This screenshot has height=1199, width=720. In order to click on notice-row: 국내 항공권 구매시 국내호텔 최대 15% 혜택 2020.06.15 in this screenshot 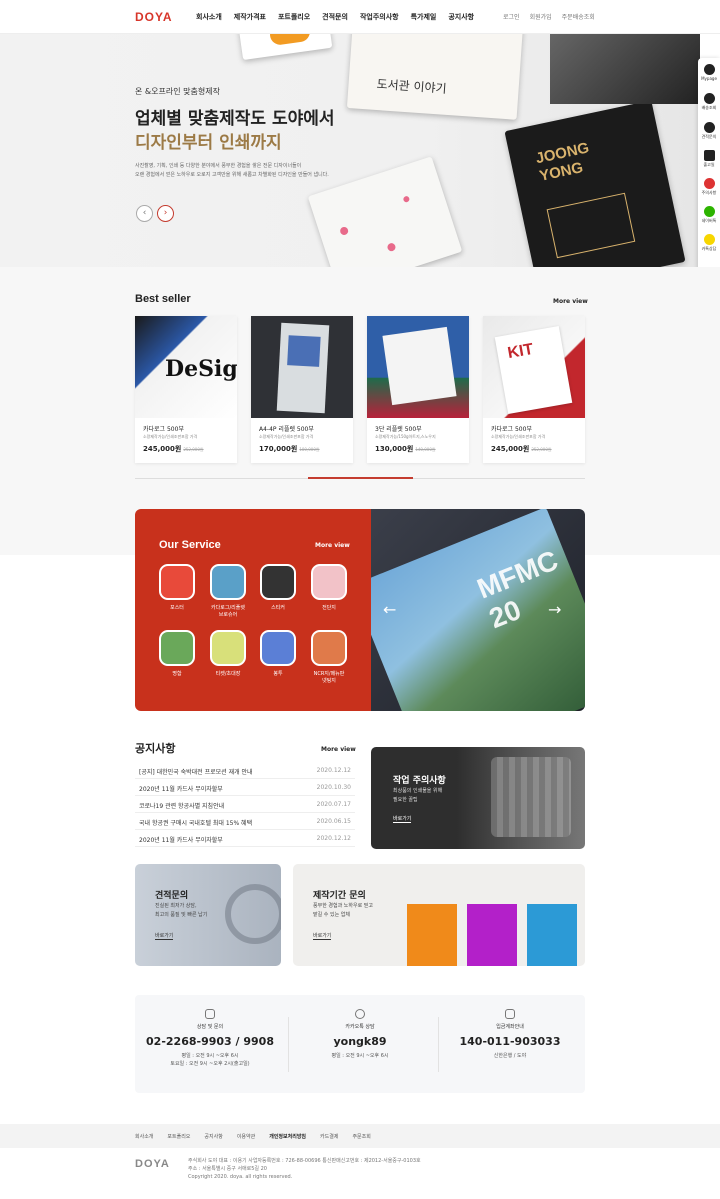, I will do `click(245, 821)`.